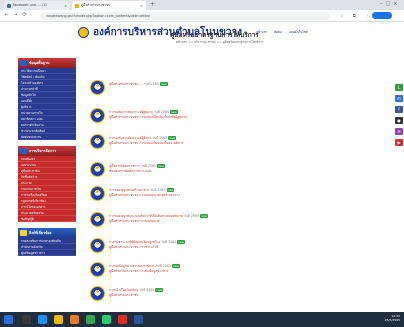  Describe the element at coordinates (122, 319) in the screenshot. I see `pdf-icon` at that location.